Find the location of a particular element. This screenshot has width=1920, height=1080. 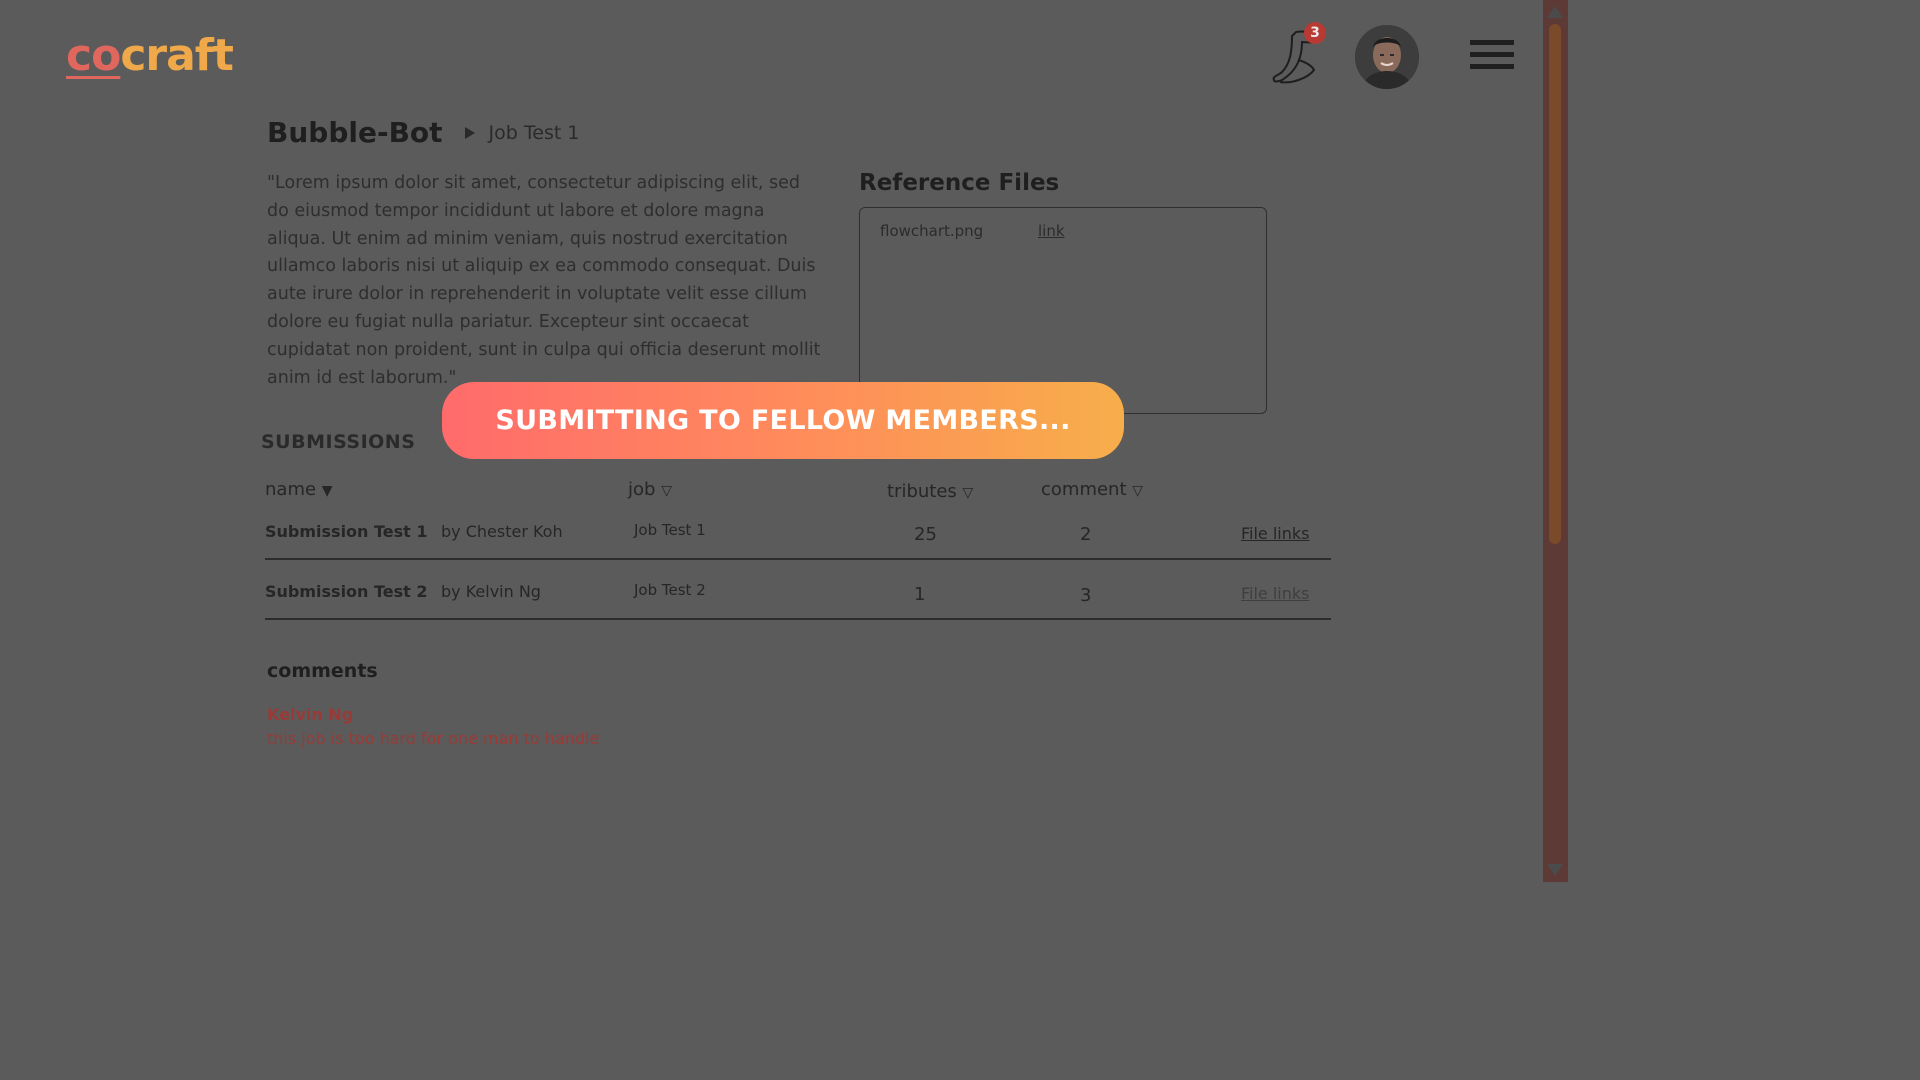

user-avatar is located at coordinates (1387, 57).